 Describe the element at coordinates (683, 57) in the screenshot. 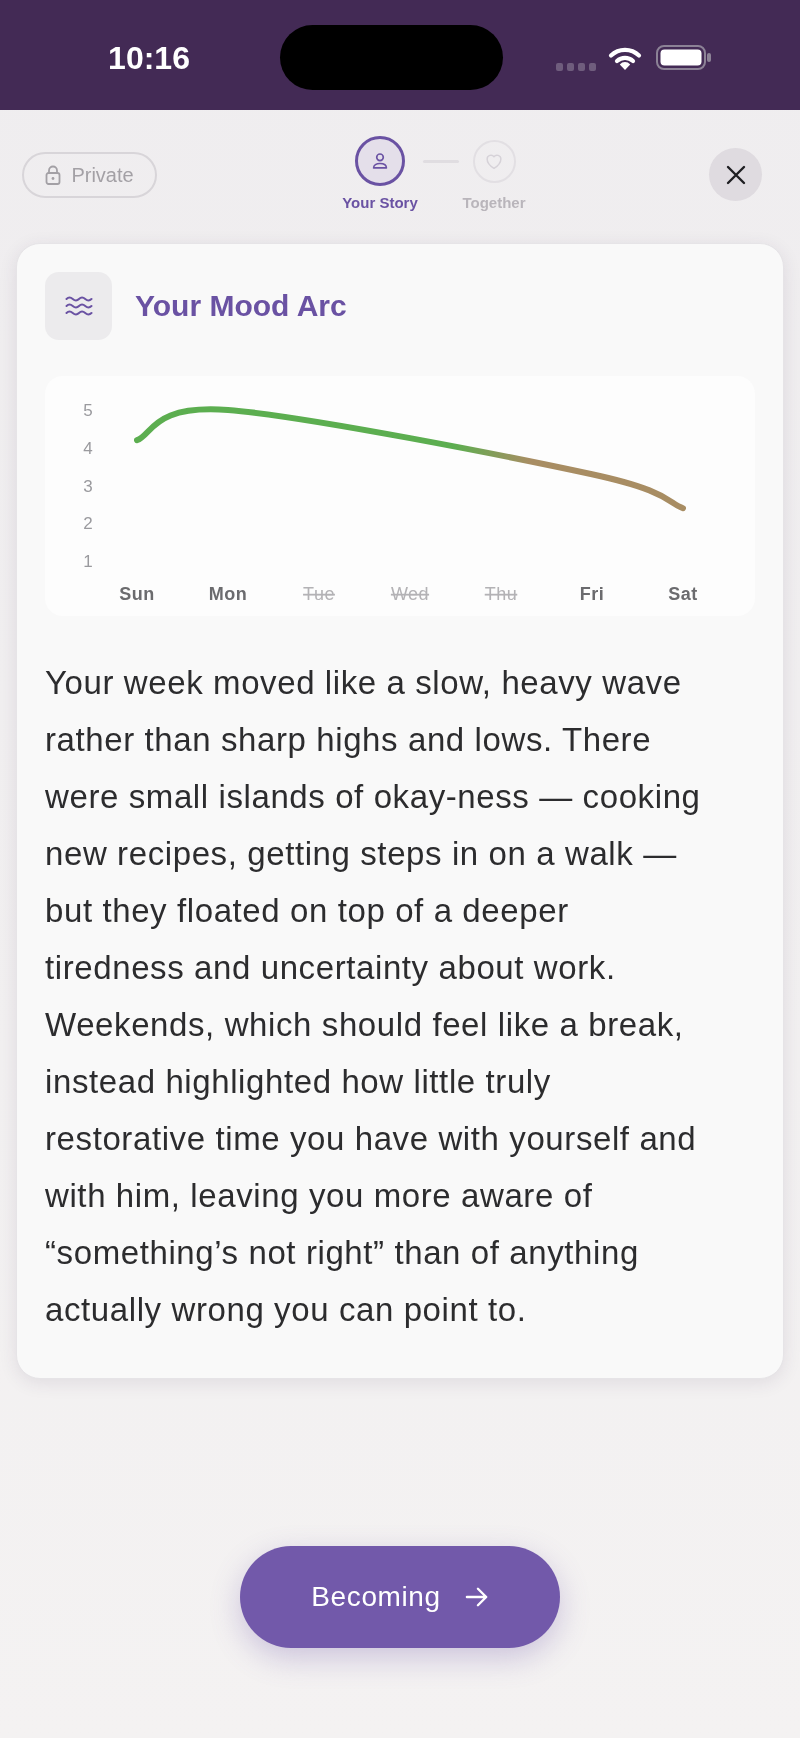

I see `battery-icon` at that location.